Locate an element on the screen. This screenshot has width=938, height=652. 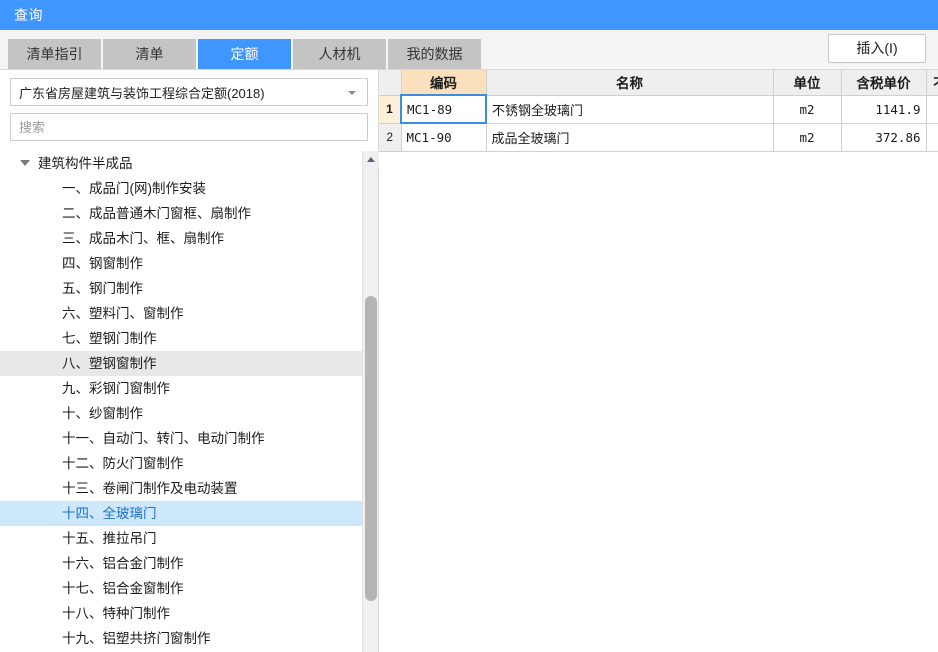
tab-qingdan: 清单 is located at coordinates (149, 54).